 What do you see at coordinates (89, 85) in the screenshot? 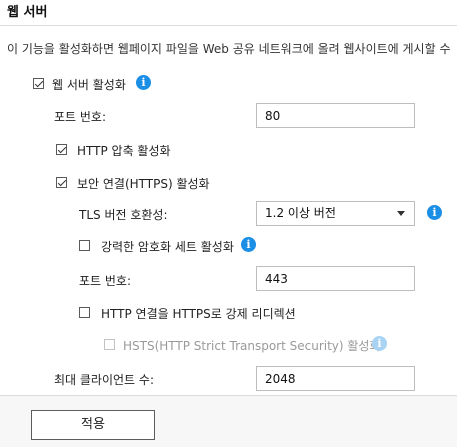
I see `enable-web-server-label: 웹 서버 활성화` at bounding box center [89, 85].